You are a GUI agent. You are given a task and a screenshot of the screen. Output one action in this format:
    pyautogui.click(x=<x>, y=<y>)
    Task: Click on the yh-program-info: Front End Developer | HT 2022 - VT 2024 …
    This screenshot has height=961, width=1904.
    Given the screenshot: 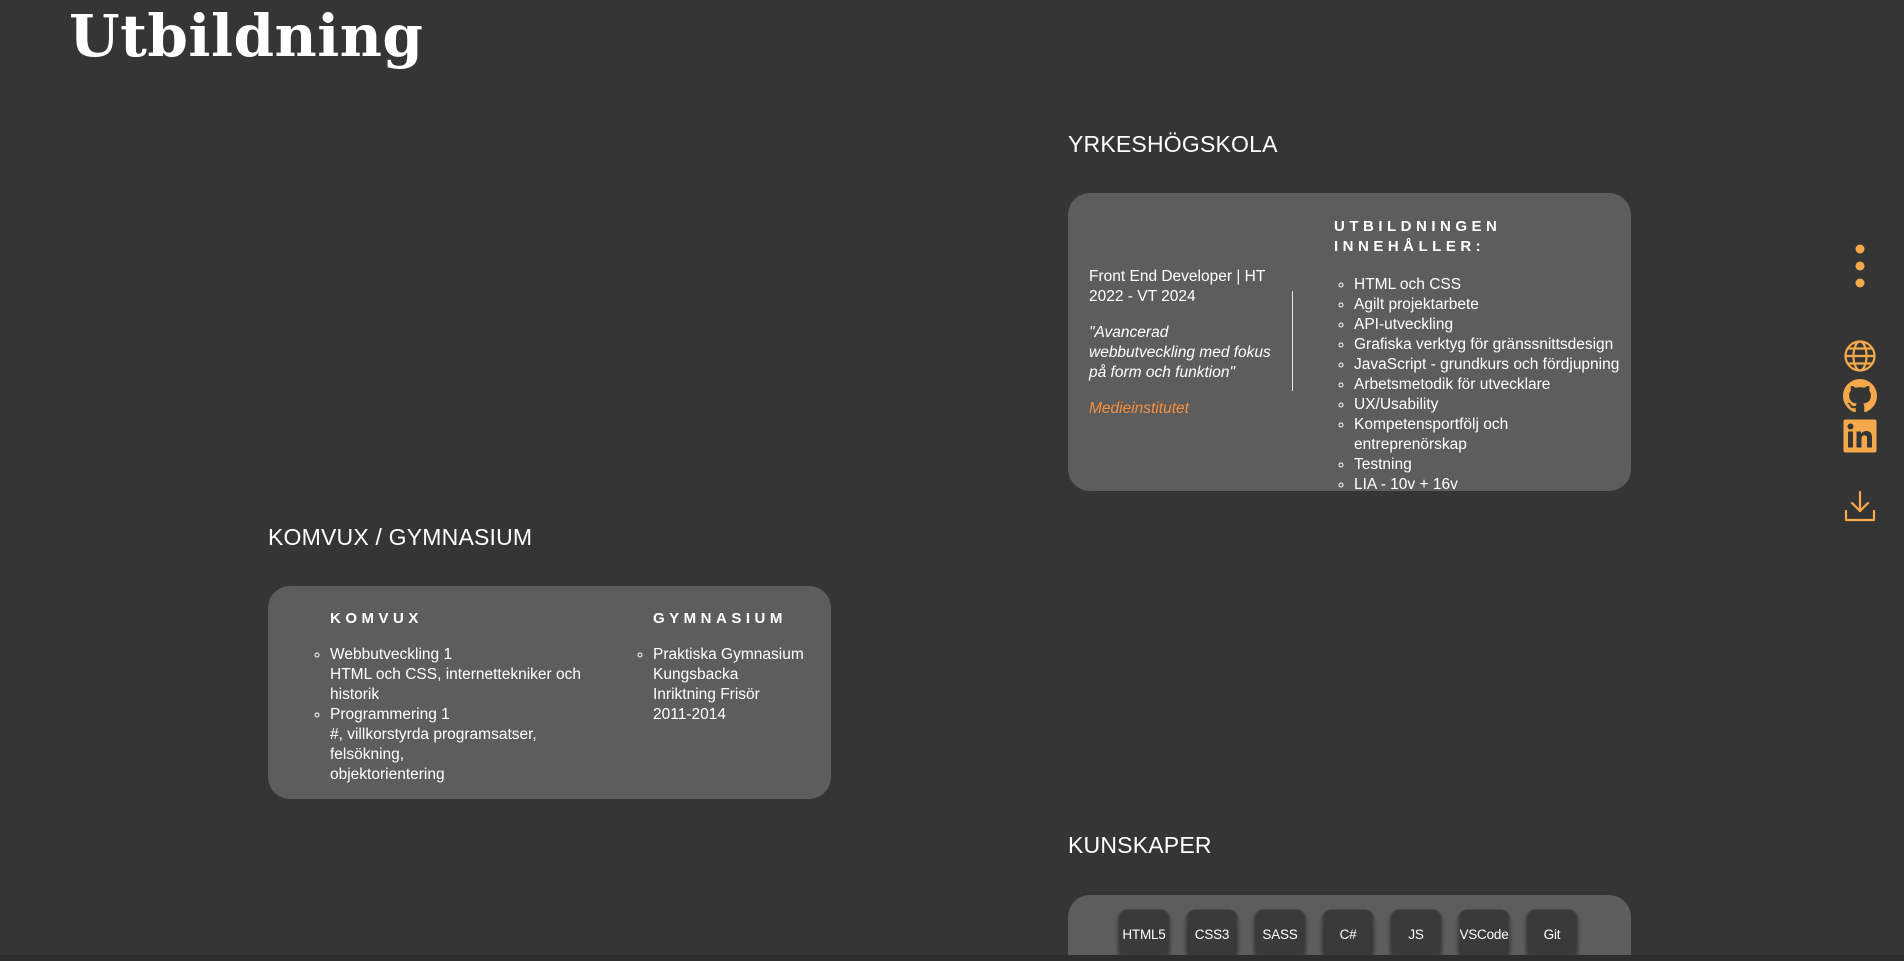 What is the action you would take?
    pyautogui.click(x=1181, y=343)
    